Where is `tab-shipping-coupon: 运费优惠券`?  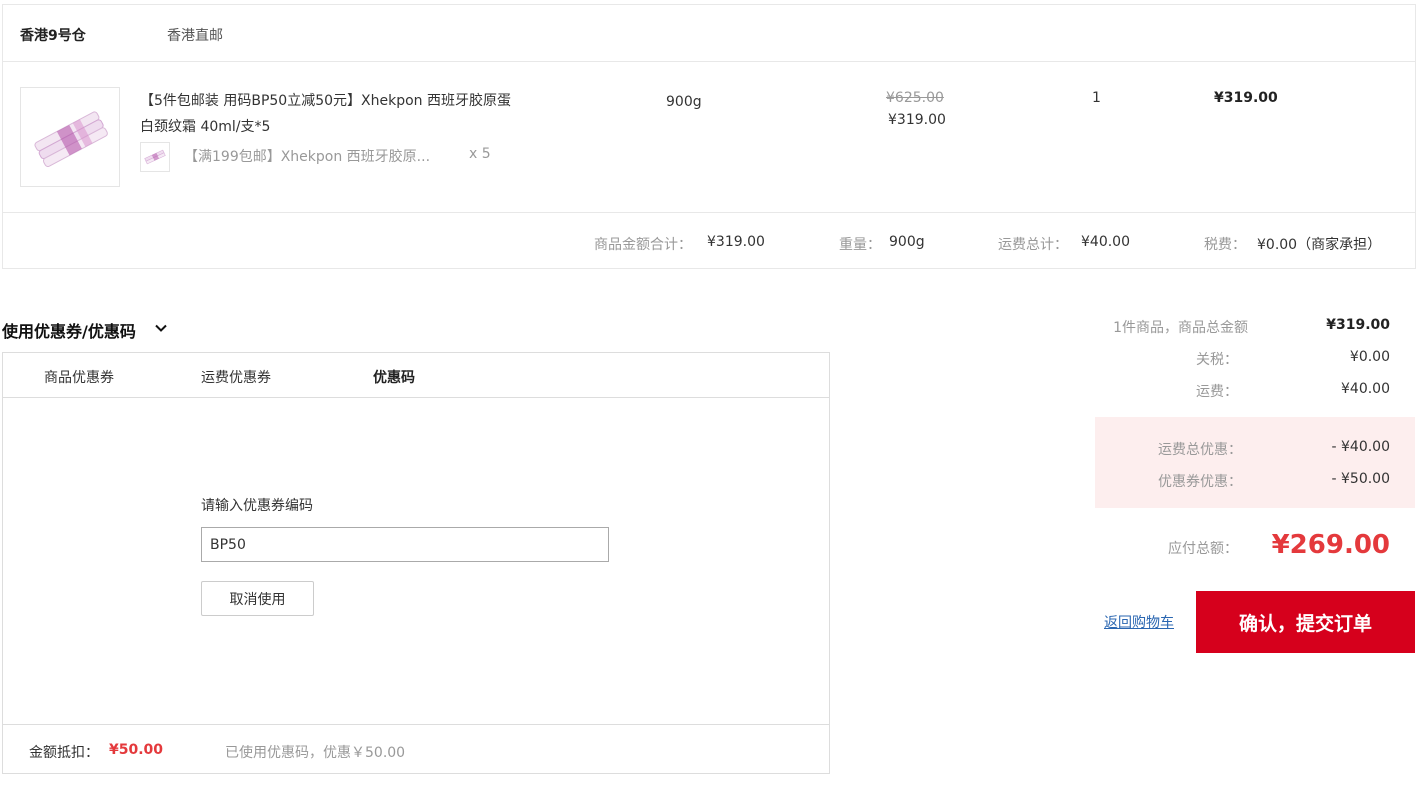 tab-shipping-coupon: 运费优惠券 is located at coordinates (236, 377).